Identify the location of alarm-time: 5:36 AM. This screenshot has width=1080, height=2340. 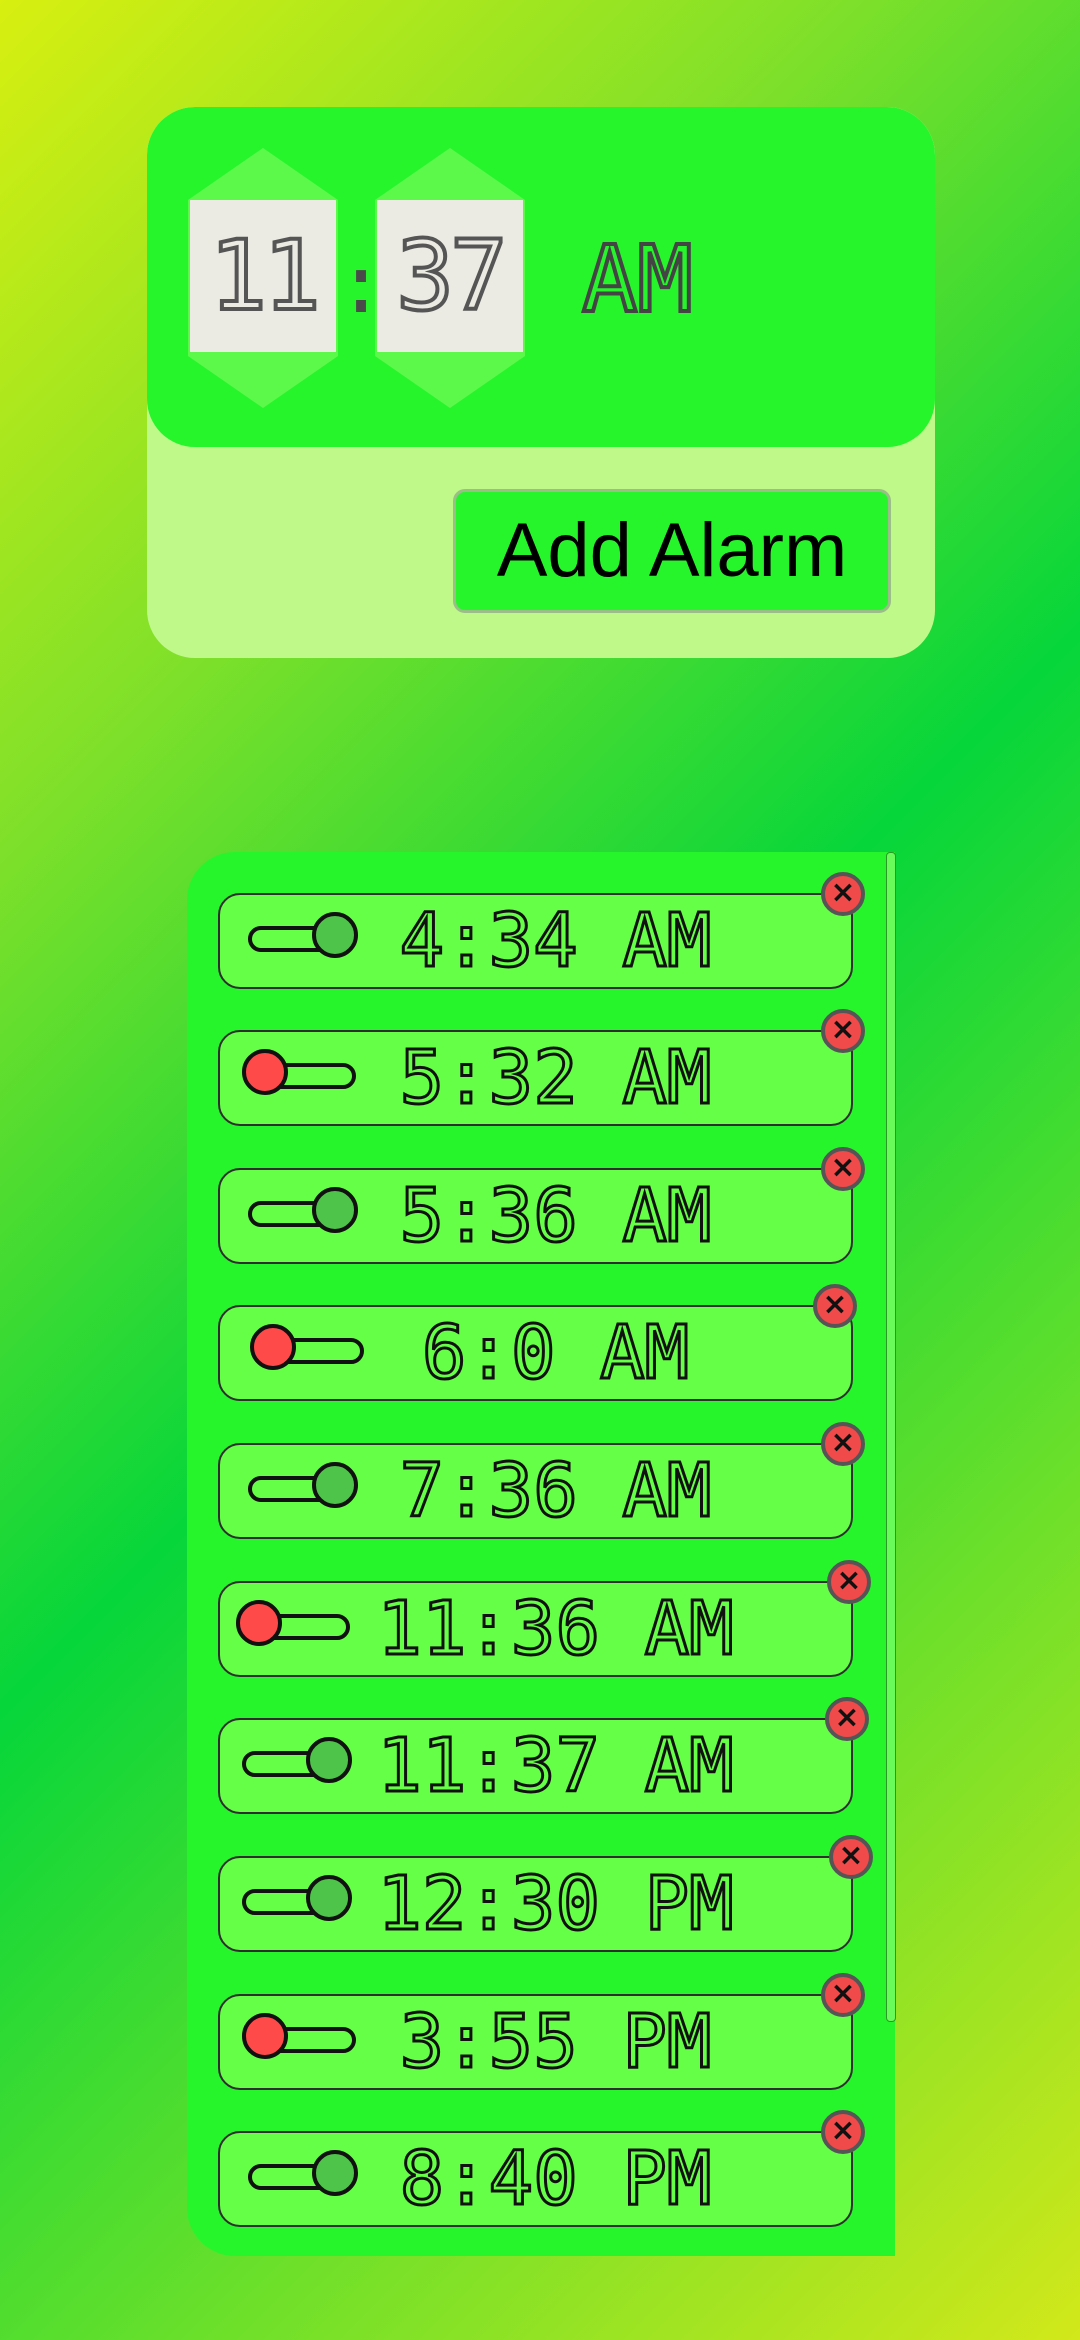
(555, 1216).